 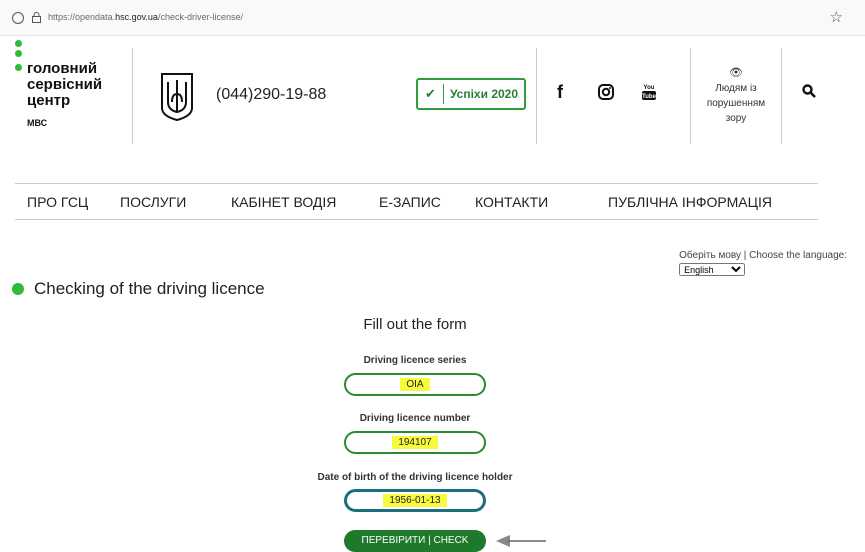 What do you see at coordinates (649, 97) in the screenshot?
I see `svg-text: Tube` at bounding box center [649, 97].